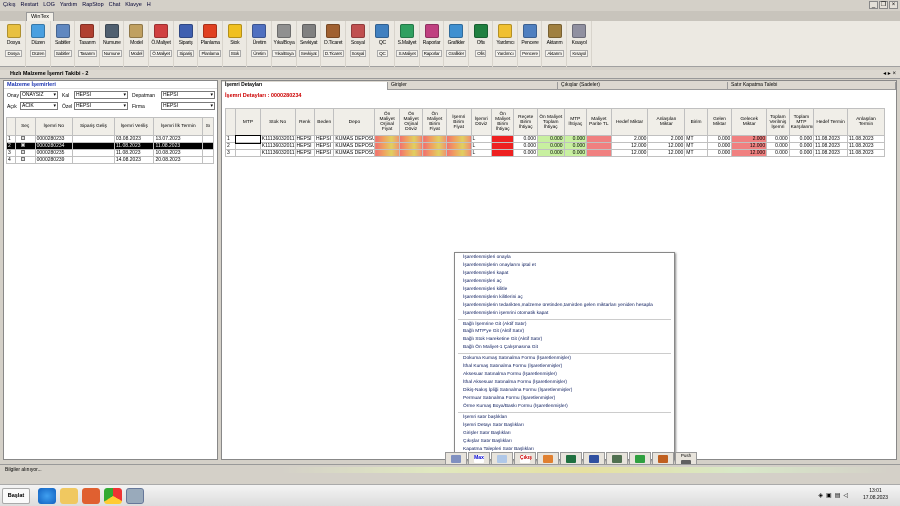 This screenshot has width=900, height=506. What do you see at coordinates (579, 53) in the screenshot?
I see `toolbar-dropdown: Kısayol` at bounding box center [579, 53].